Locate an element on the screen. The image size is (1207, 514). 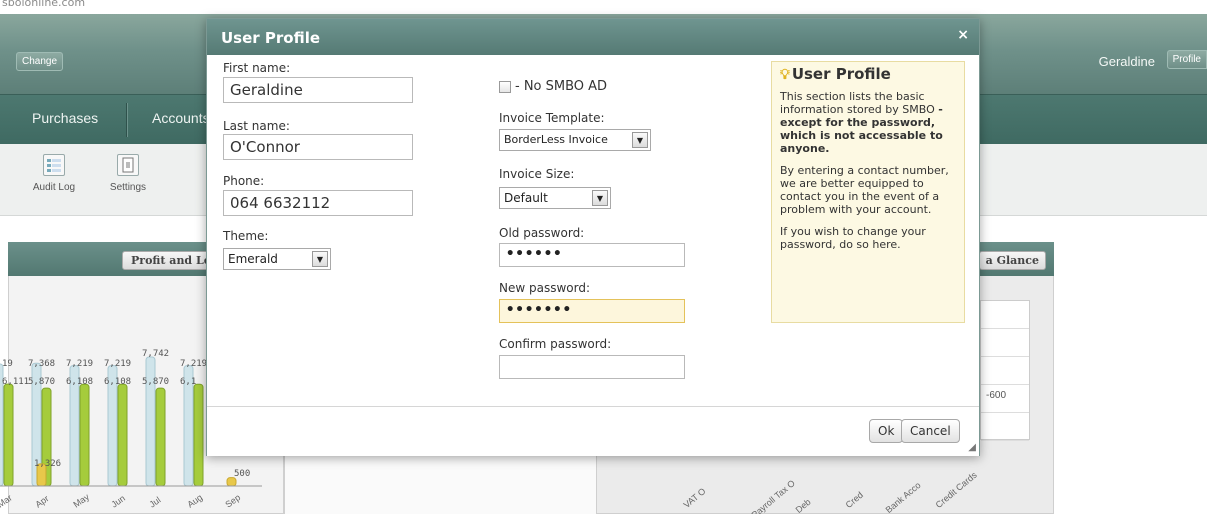
audit-log-label: Audit Log is located at coordinates (54, 187).